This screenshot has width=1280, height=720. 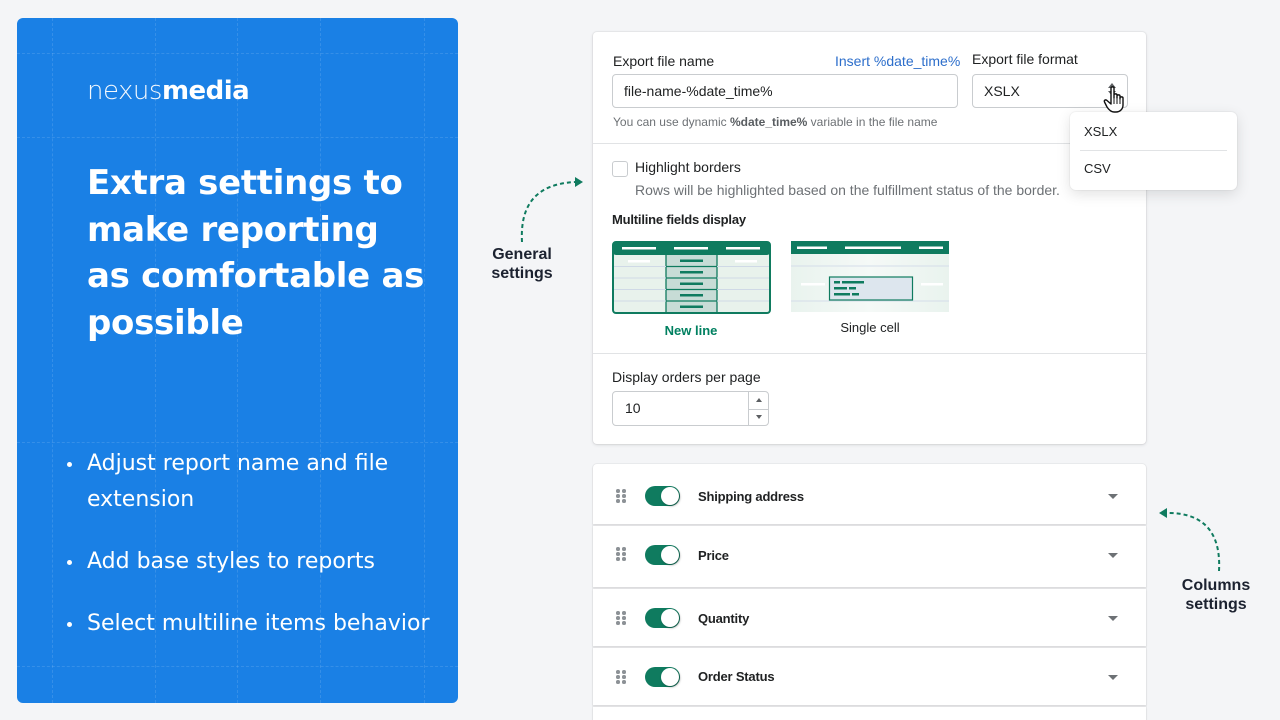 I want to click on columns-settings-annotation: Columns settings, so click(x=1216, y=595).